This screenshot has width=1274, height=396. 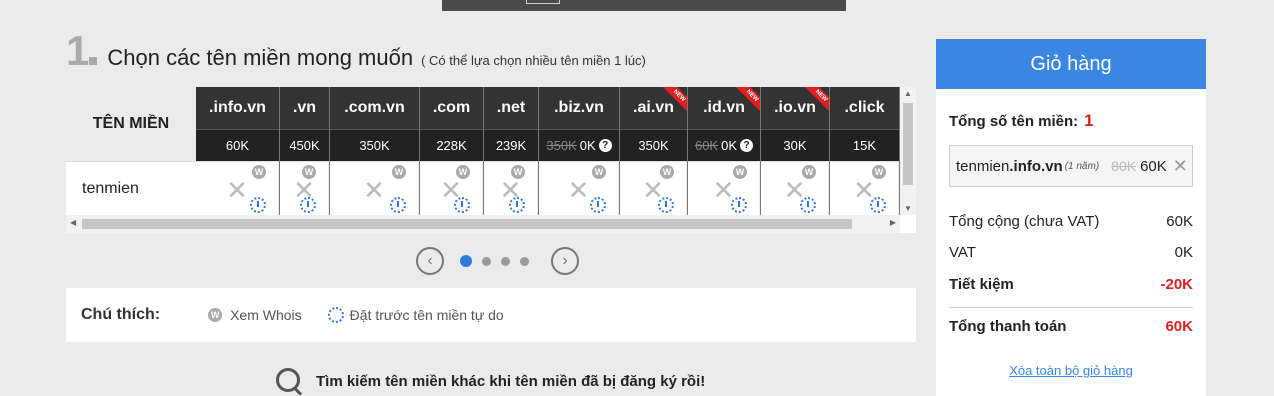 What do you see at coordinates (237, 107) in the screenshot?
I see `extension-label: .info.vn` at bounding box center [237, 107].